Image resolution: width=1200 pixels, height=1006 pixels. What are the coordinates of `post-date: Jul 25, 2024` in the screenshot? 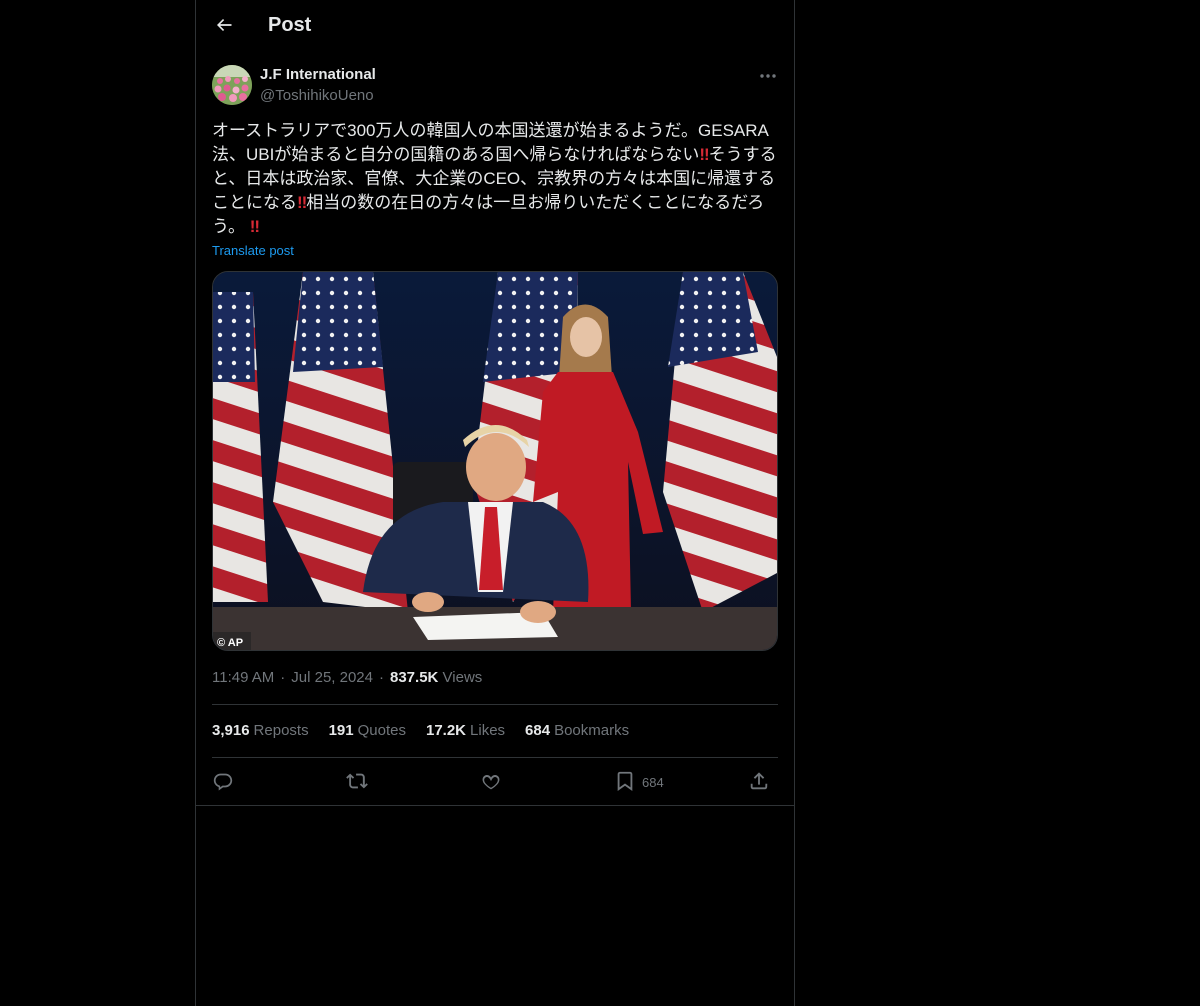 It's located at (332, 677).